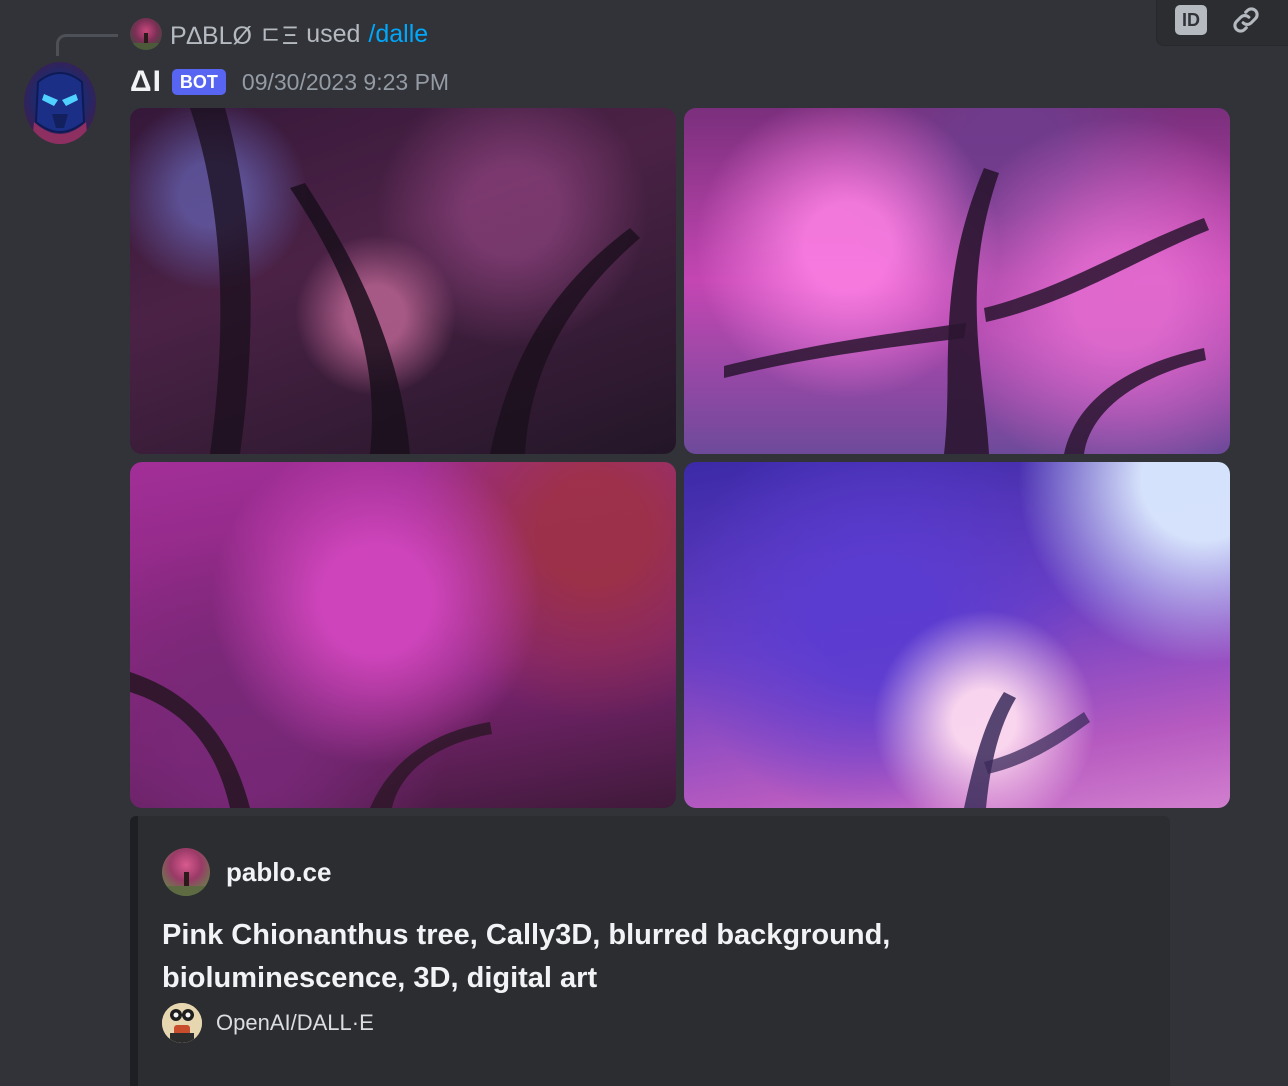 This screenshot has height=1086, width=1288. Describe the element at coordinates (198, 82) in the screenshot. I see `bot-badge: BOT` at that location.